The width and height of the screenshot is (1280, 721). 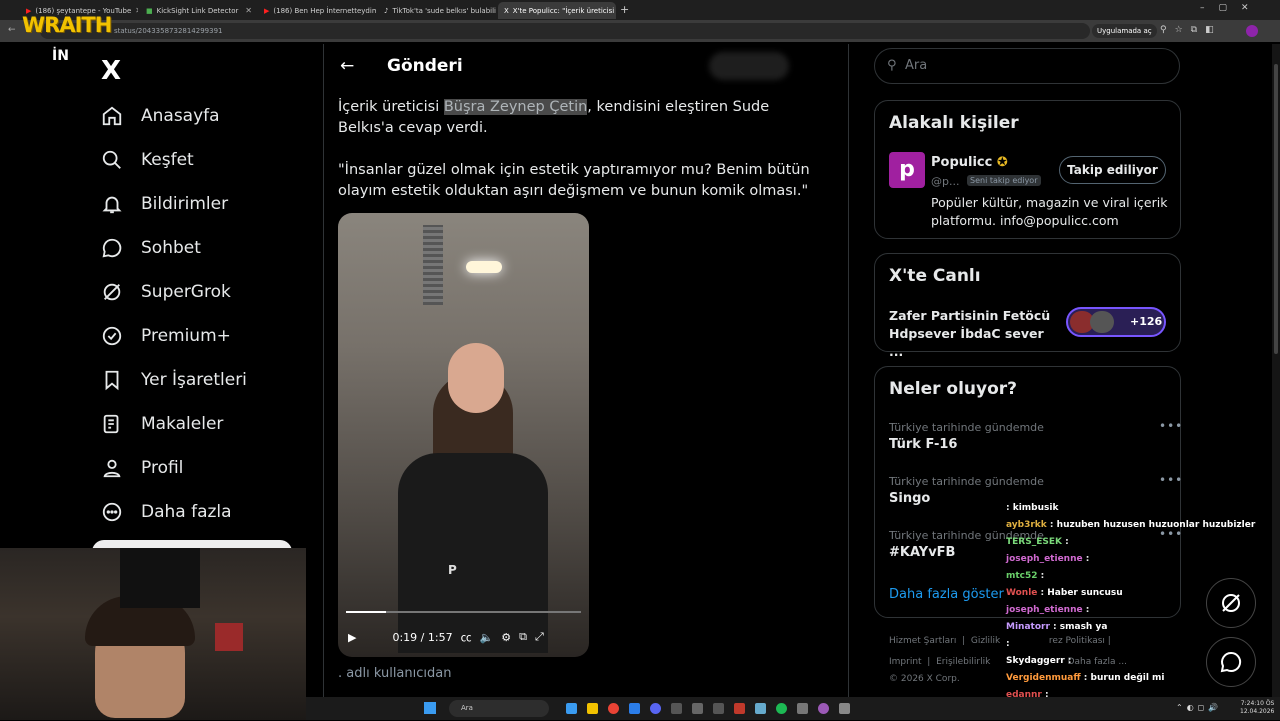 I want to click on scrollbar-thumb, so click(x=1276, y=209).